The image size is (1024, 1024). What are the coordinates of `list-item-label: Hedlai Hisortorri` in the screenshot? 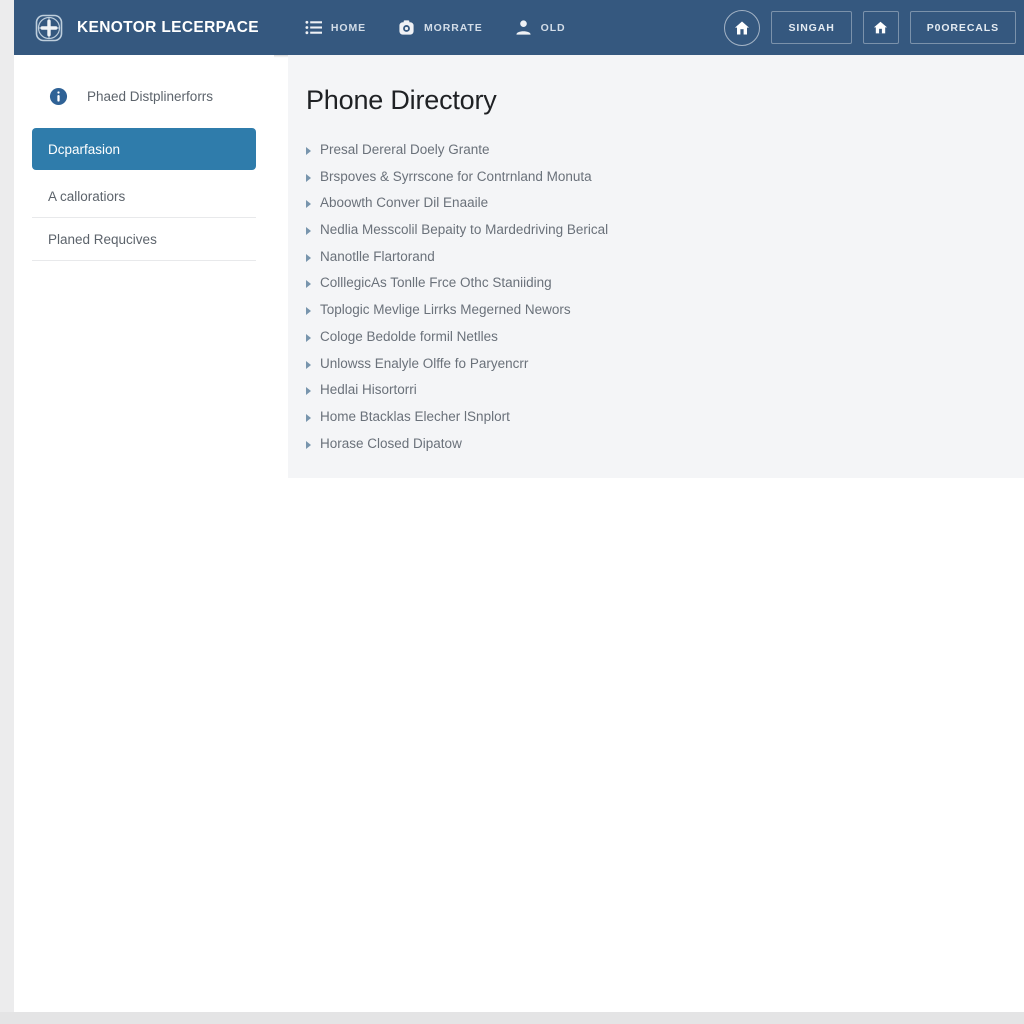 It's located at (368, 390).